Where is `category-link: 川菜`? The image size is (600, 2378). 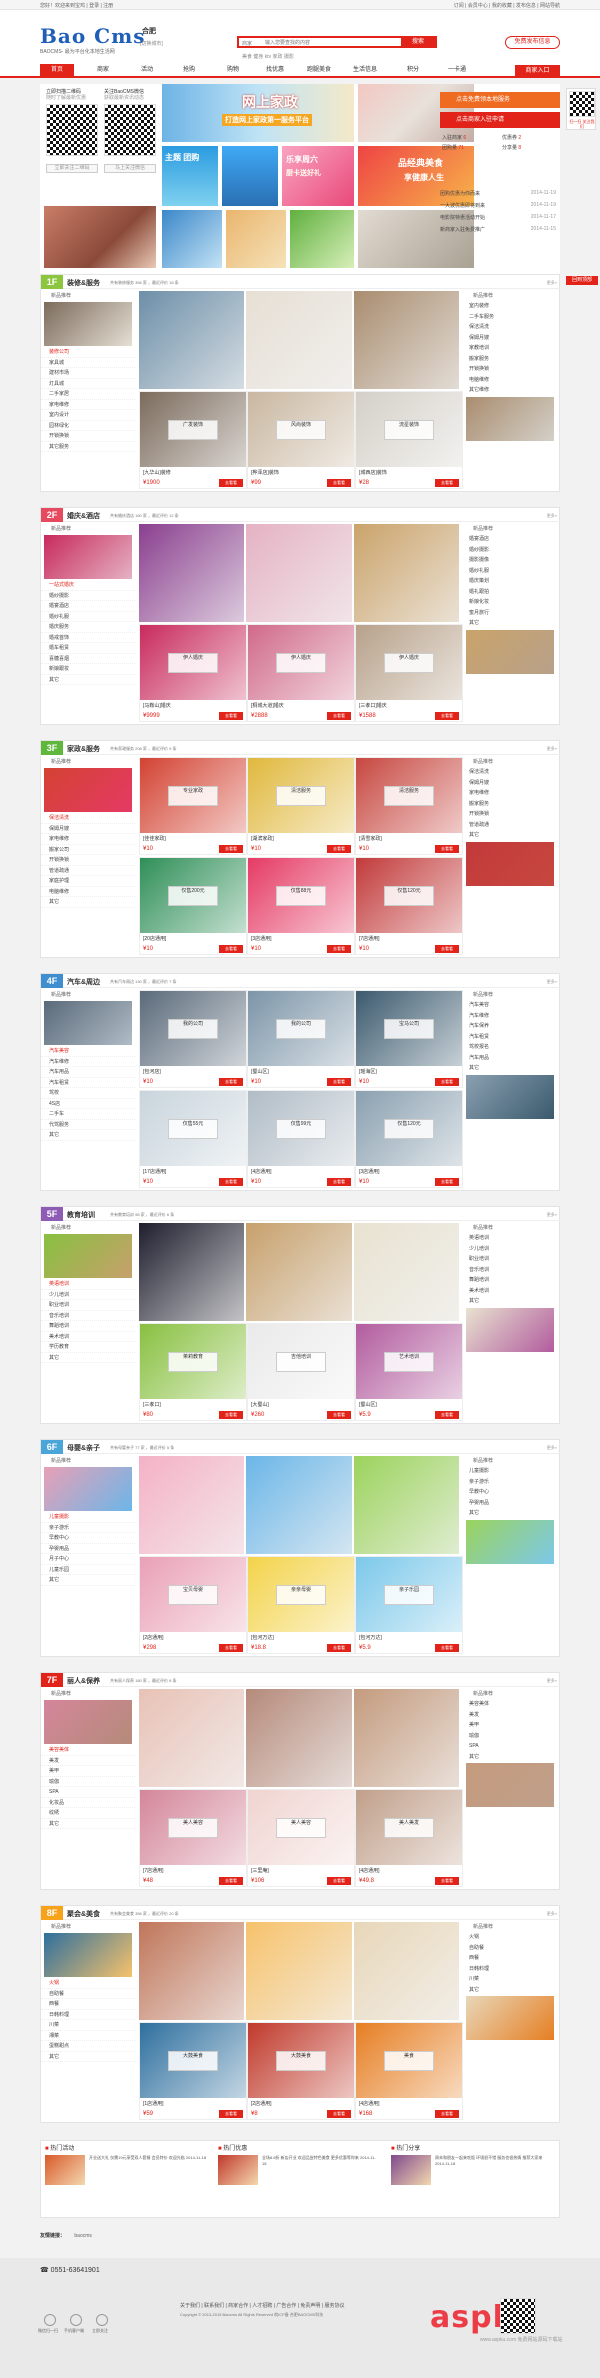 category-link: 川菜 is located at coordinates (510, 1979).